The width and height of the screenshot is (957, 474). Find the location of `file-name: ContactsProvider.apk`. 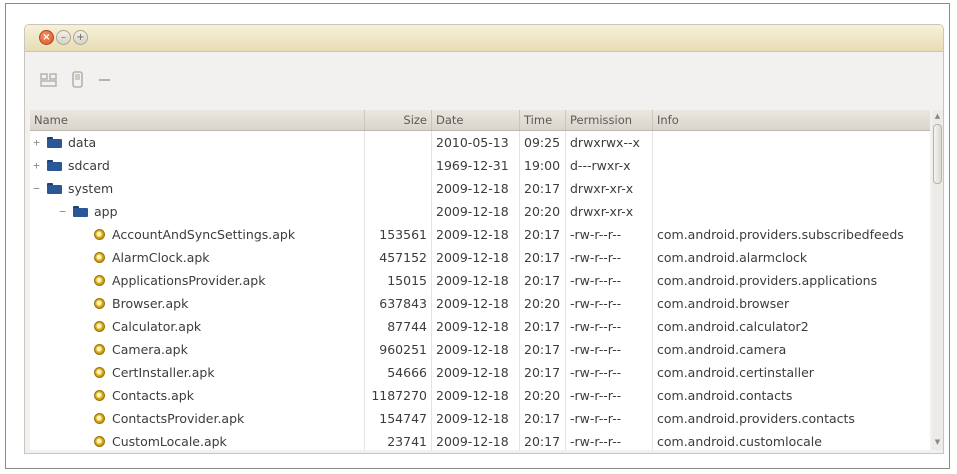

file-name: ContactsProvider.apk is located at coordinates (178, 418).